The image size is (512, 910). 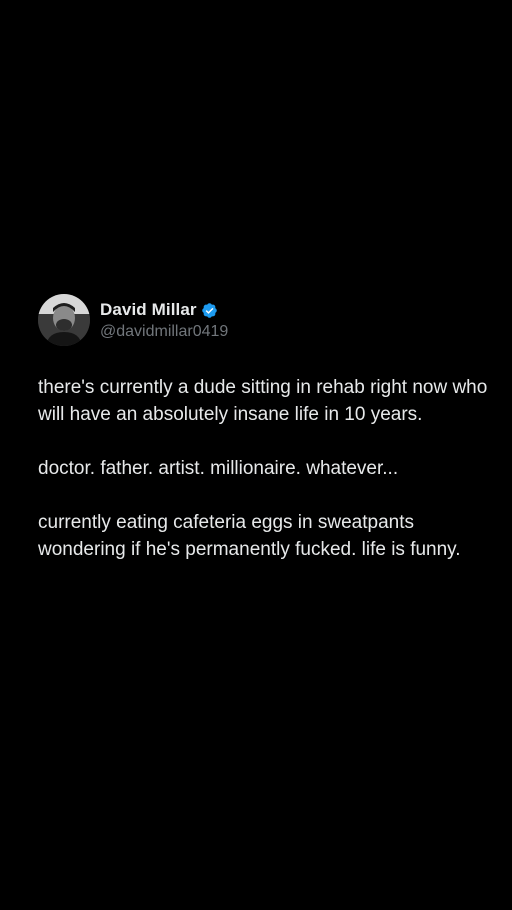 I want to click on author-name: David Millar, so click(x=148, y=310).